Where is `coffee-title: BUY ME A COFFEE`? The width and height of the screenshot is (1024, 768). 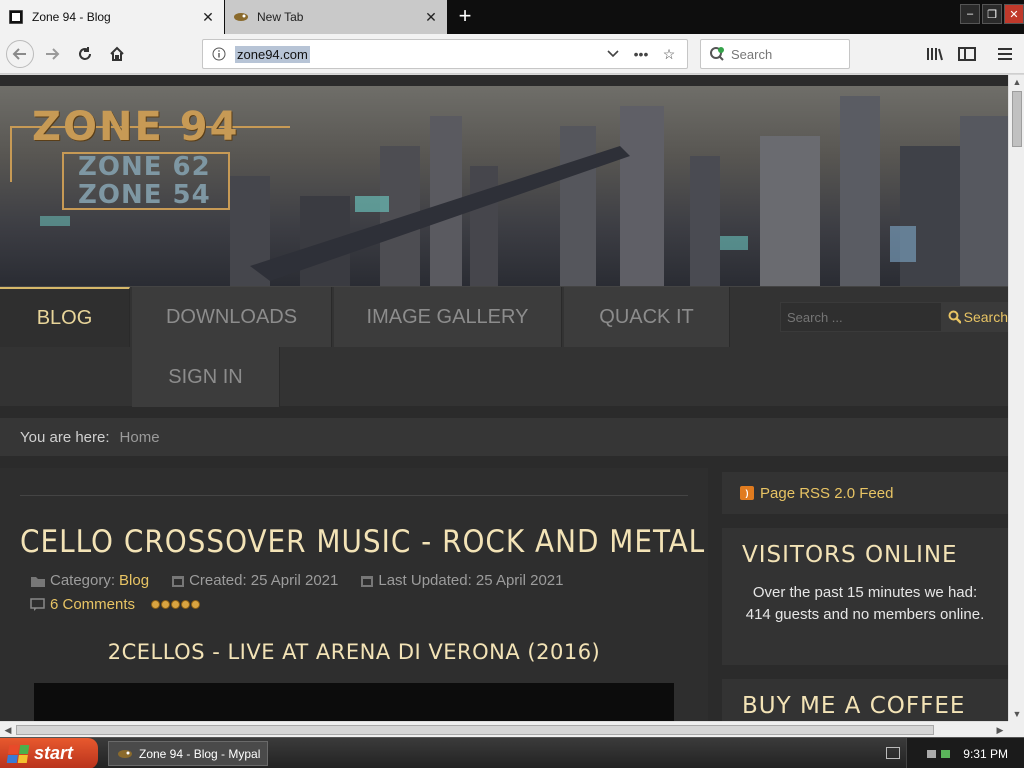
coffee-title: BUY ME A COFFEE is located at coordinates (854, 706).